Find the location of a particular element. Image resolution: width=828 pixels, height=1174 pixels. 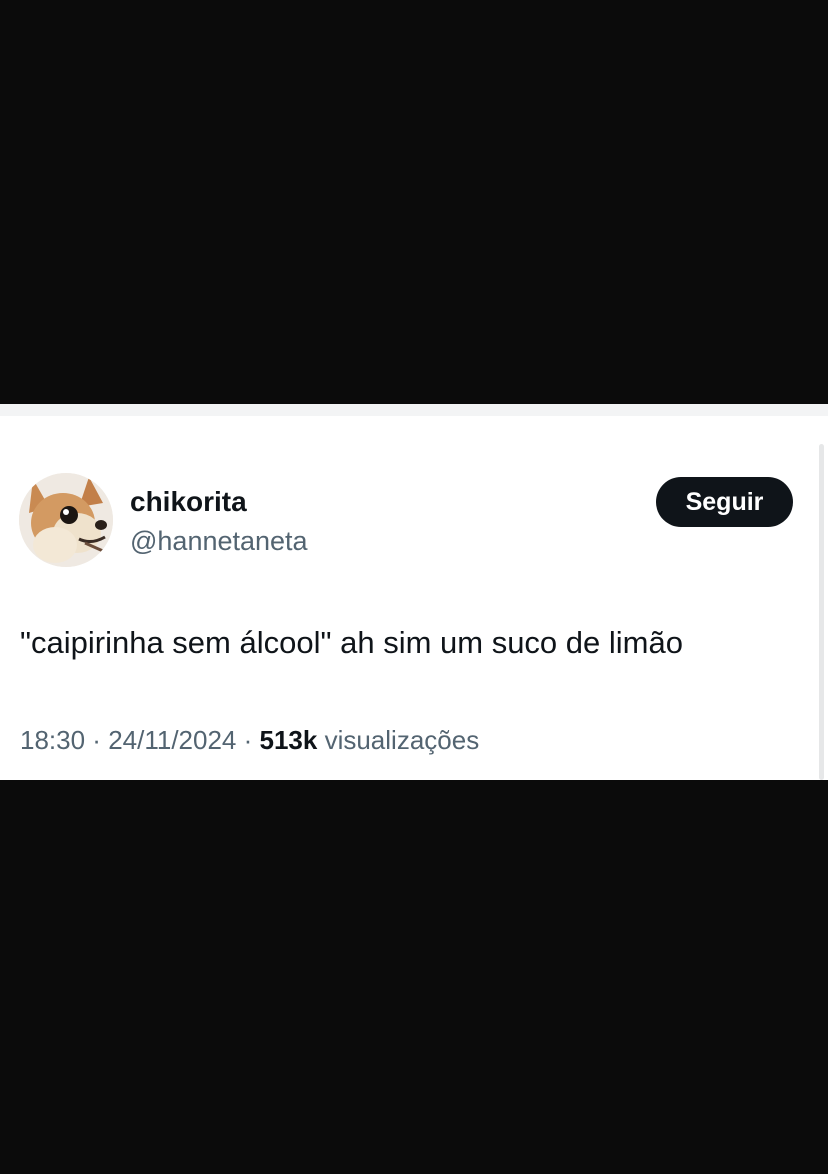

views-count: 513k is located at coordinates (289, 740).